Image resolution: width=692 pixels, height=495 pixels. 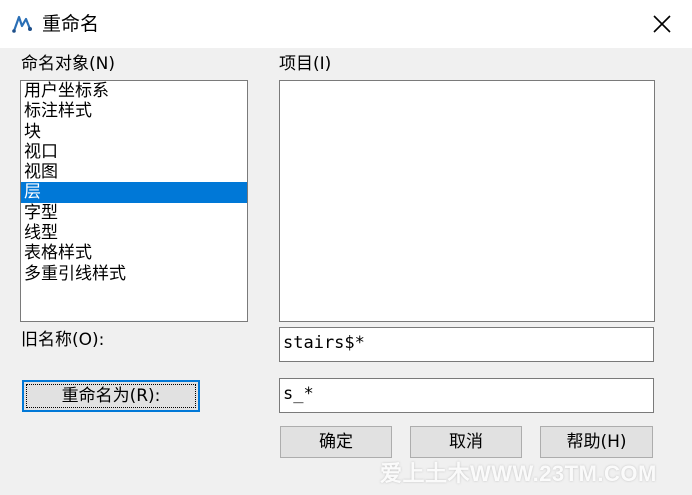 What do you see at coordinates (134, 233) in the screenshot?
I see `list-item: 线型` at bounding box center [134, 233].